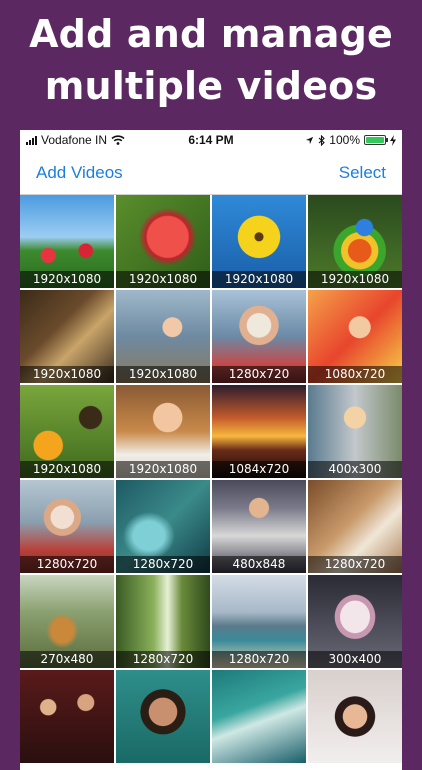 This screenshot has width=422, height=770. I want to click on location-icon, so click(310, 140).